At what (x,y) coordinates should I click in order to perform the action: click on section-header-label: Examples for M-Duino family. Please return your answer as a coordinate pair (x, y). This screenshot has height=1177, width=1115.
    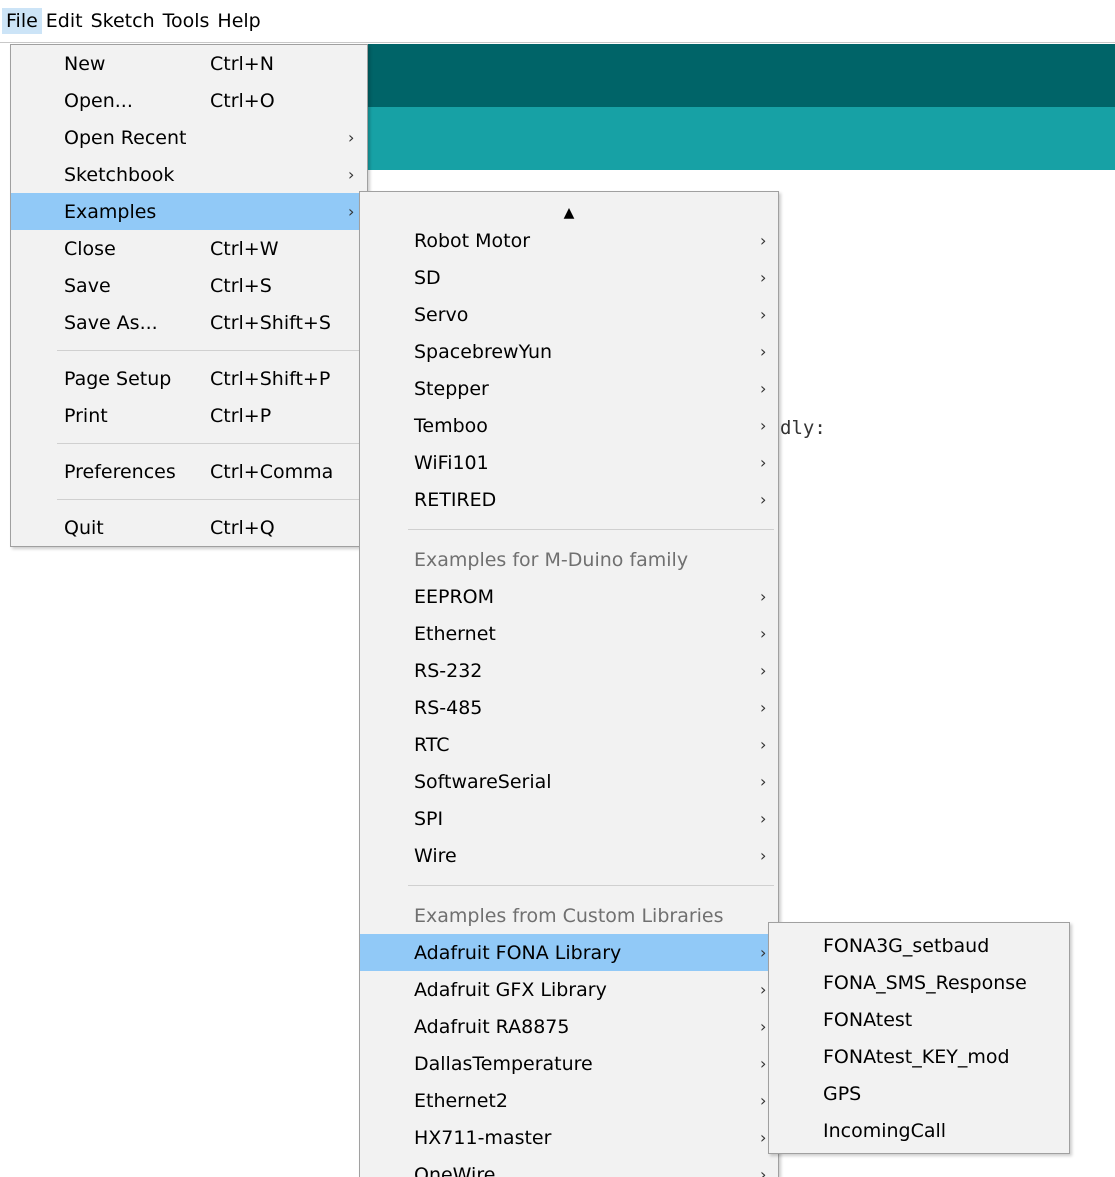
    Looking at the image, I should click on (551, 560).